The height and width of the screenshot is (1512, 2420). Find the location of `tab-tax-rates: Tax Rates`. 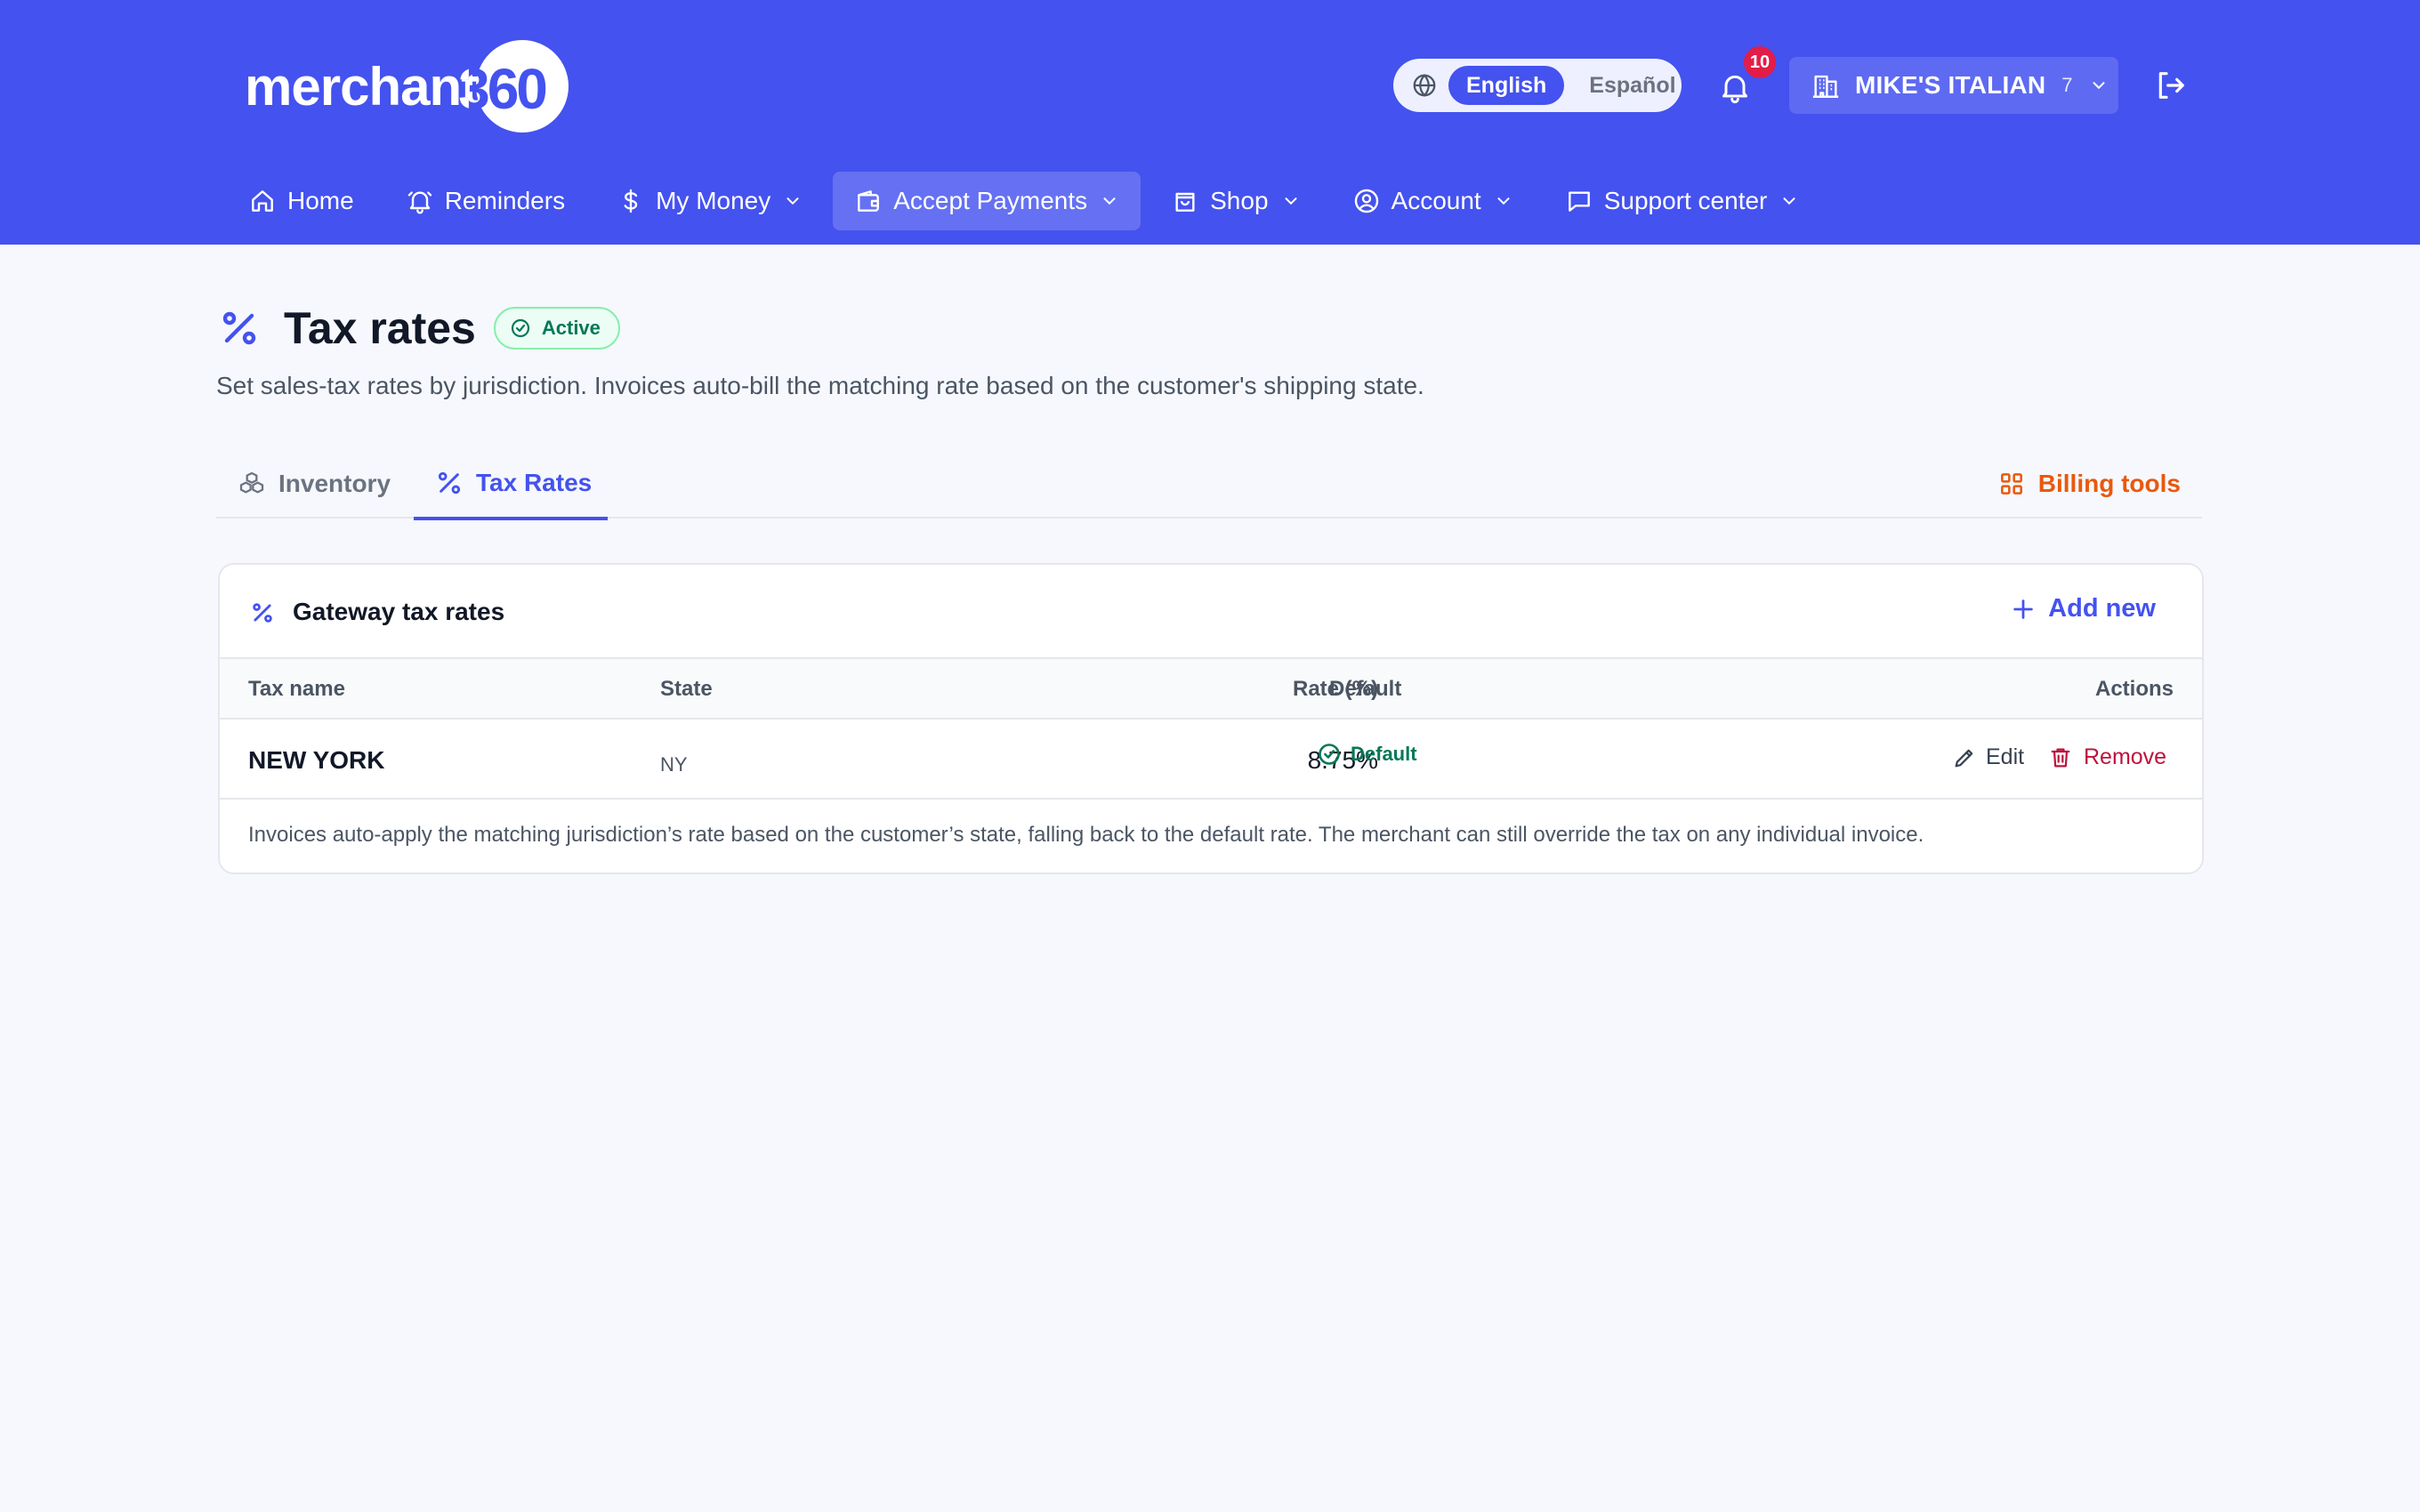

tab-tax-rates: Tax Rates is located at coordinates (511, 484).